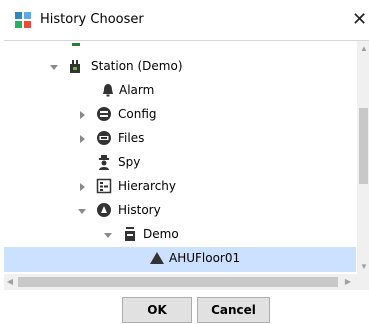  What do you see at coordinates (147, 186) in the screenshot?
I see `tree-item-label: Hierarchy` at bounding box center [147, 186].